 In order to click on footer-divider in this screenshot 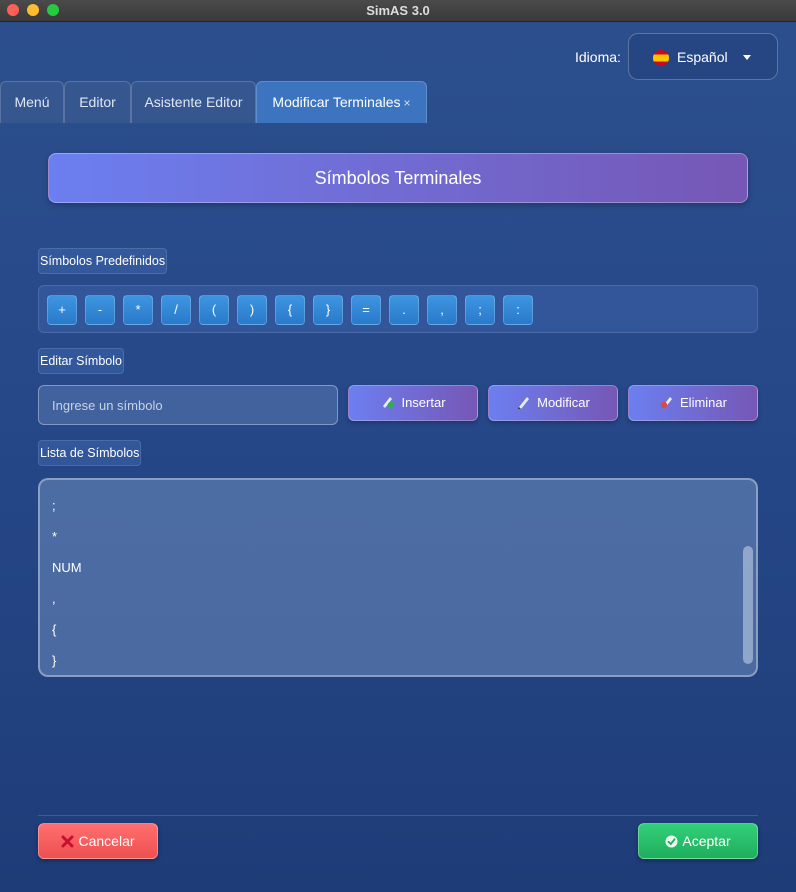, I will do `click(398, 815)`.